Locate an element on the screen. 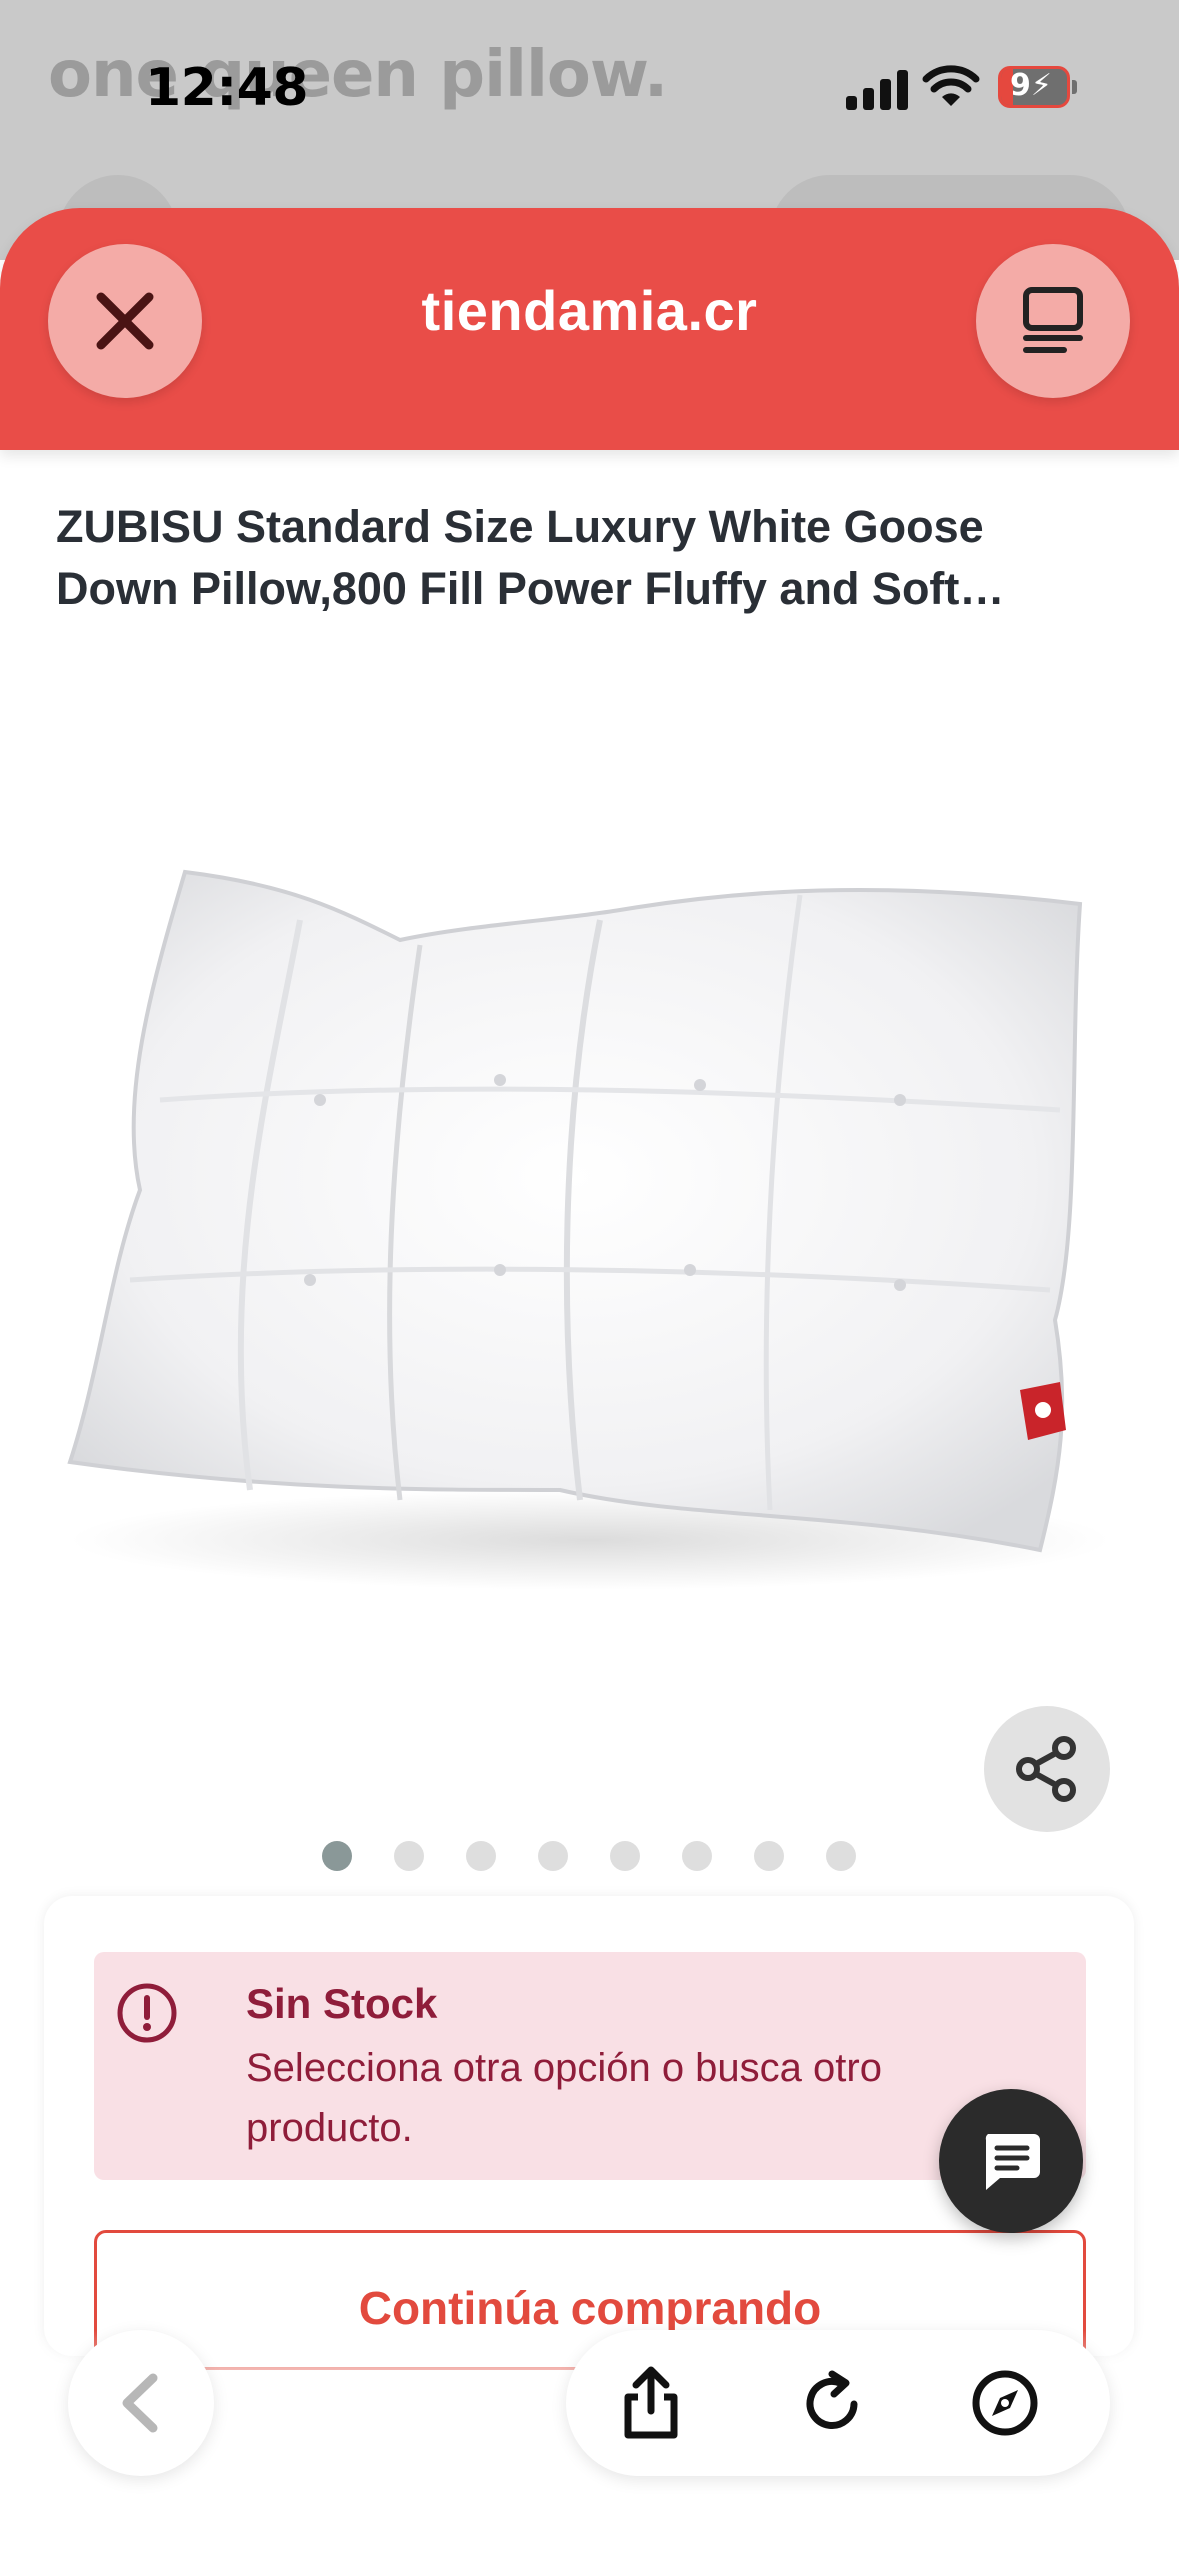 The height and width of the screenshot is (2556, 1179). cellular-signal-icon is located at coordinates (877, 89).